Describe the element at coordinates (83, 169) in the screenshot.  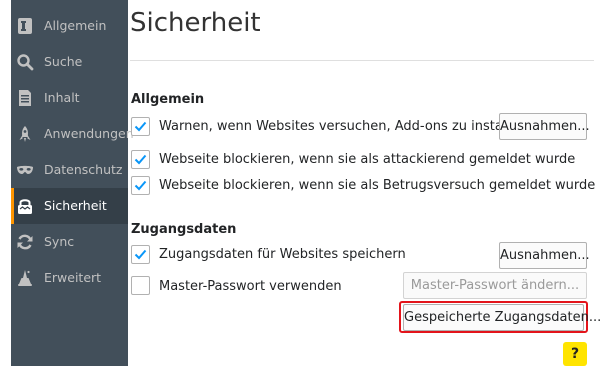
I see `sidebar-item-label: Datenschutz` at that location.